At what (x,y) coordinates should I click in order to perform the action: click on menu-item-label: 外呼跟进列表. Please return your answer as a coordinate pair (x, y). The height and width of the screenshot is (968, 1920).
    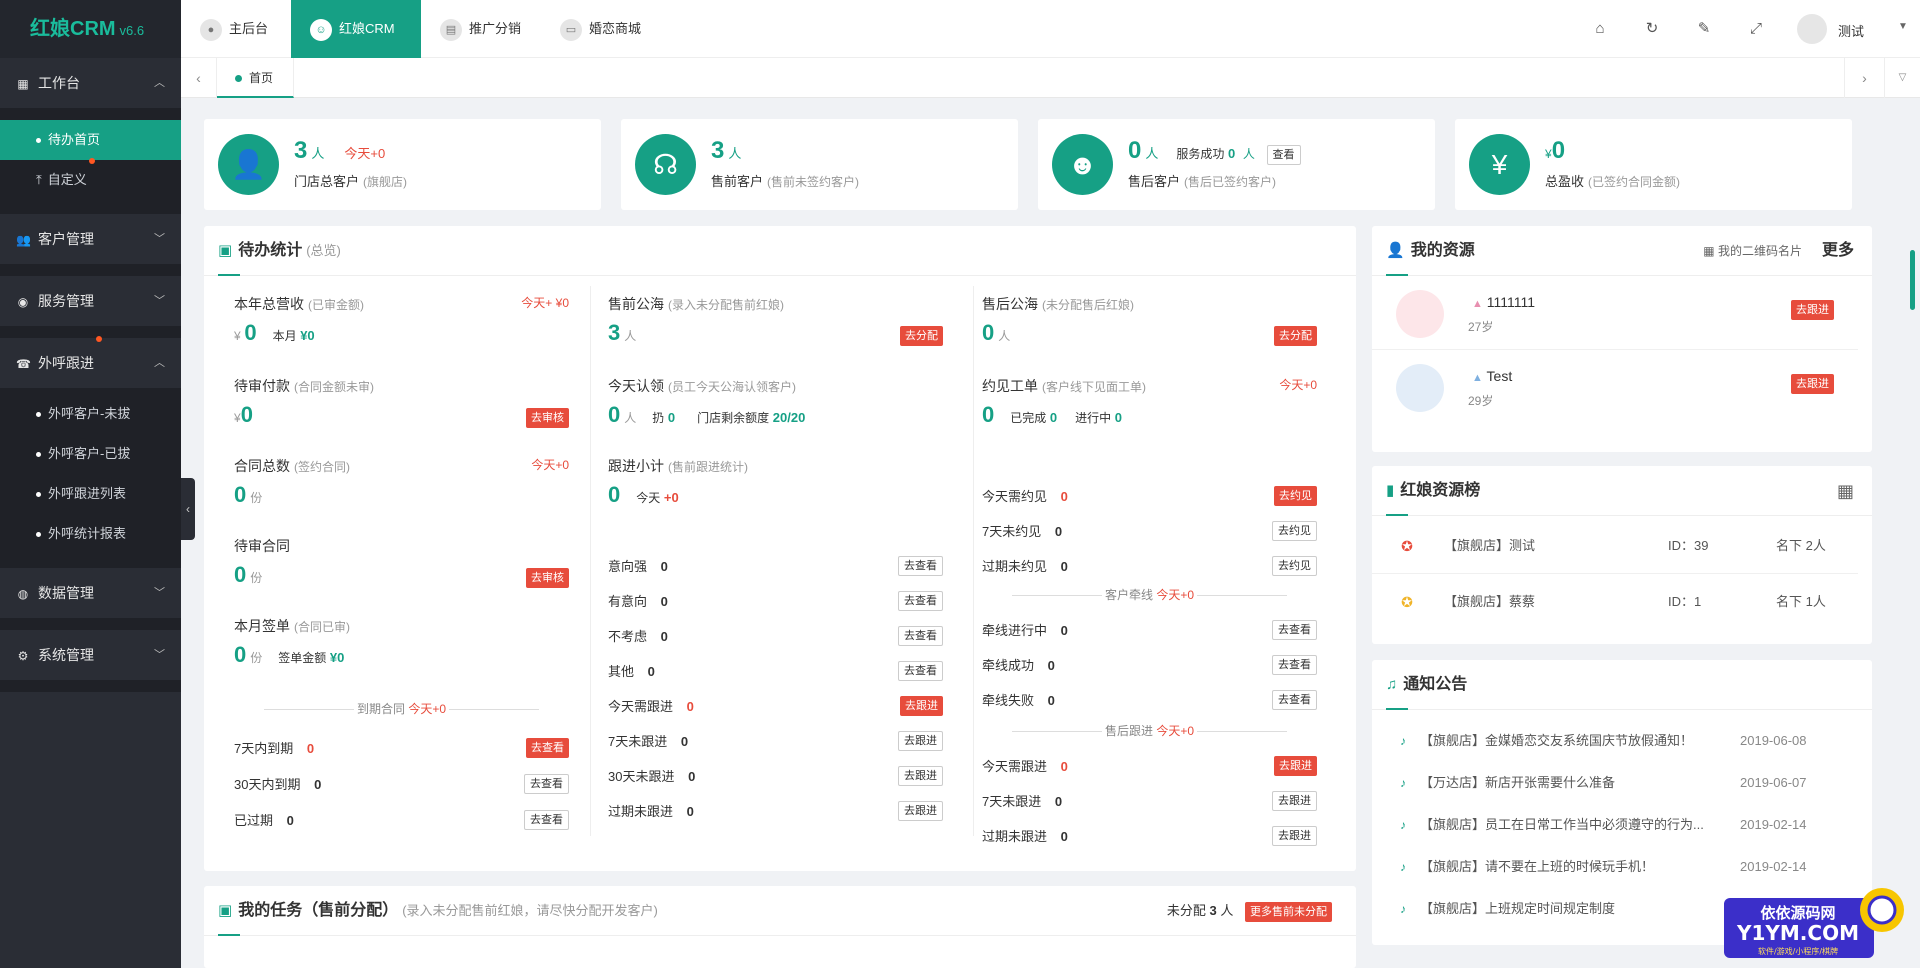
    Looking at the image, I should click on (87, 493).